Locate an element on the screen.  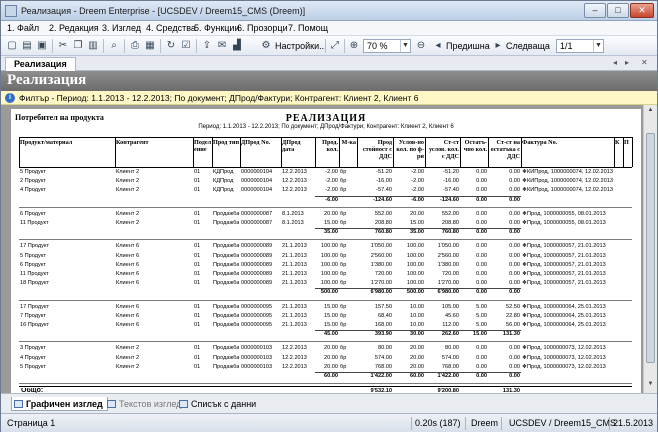
table-cell: 5.00 is located at coordinates (481, 306).